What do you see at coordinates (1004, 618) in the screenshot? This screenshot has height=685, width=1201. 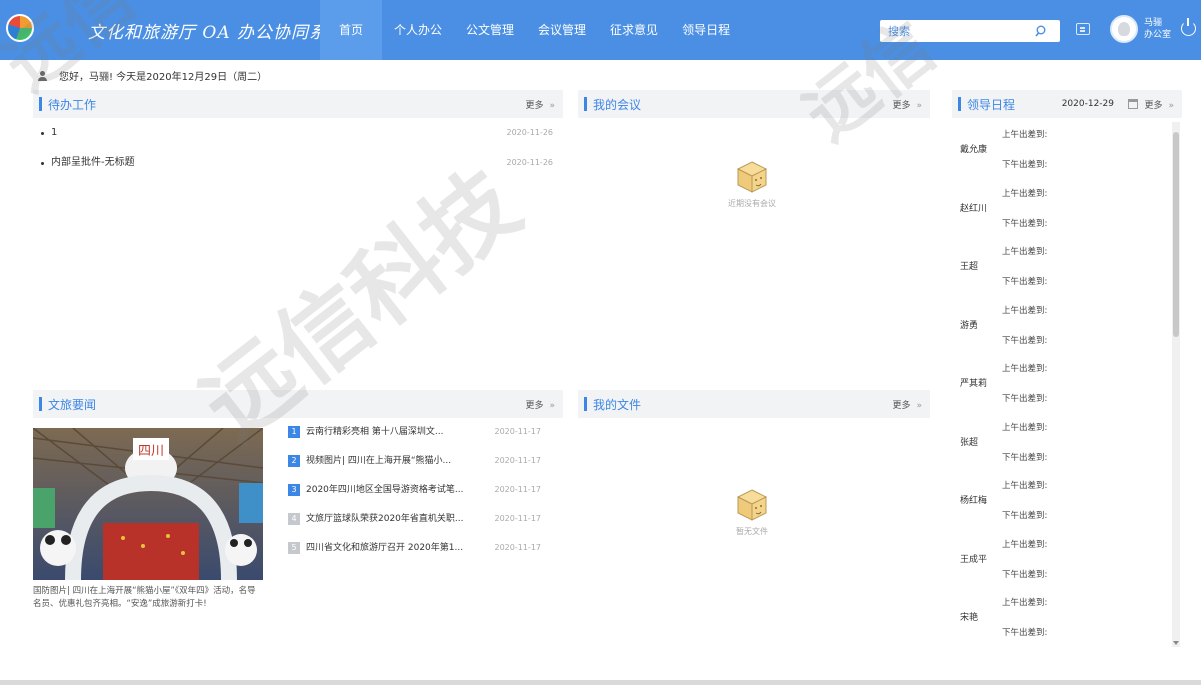 I see `schedule-row: 宋艳 上午出差到: 下午出差到:` at bounding box center [1004, 618].